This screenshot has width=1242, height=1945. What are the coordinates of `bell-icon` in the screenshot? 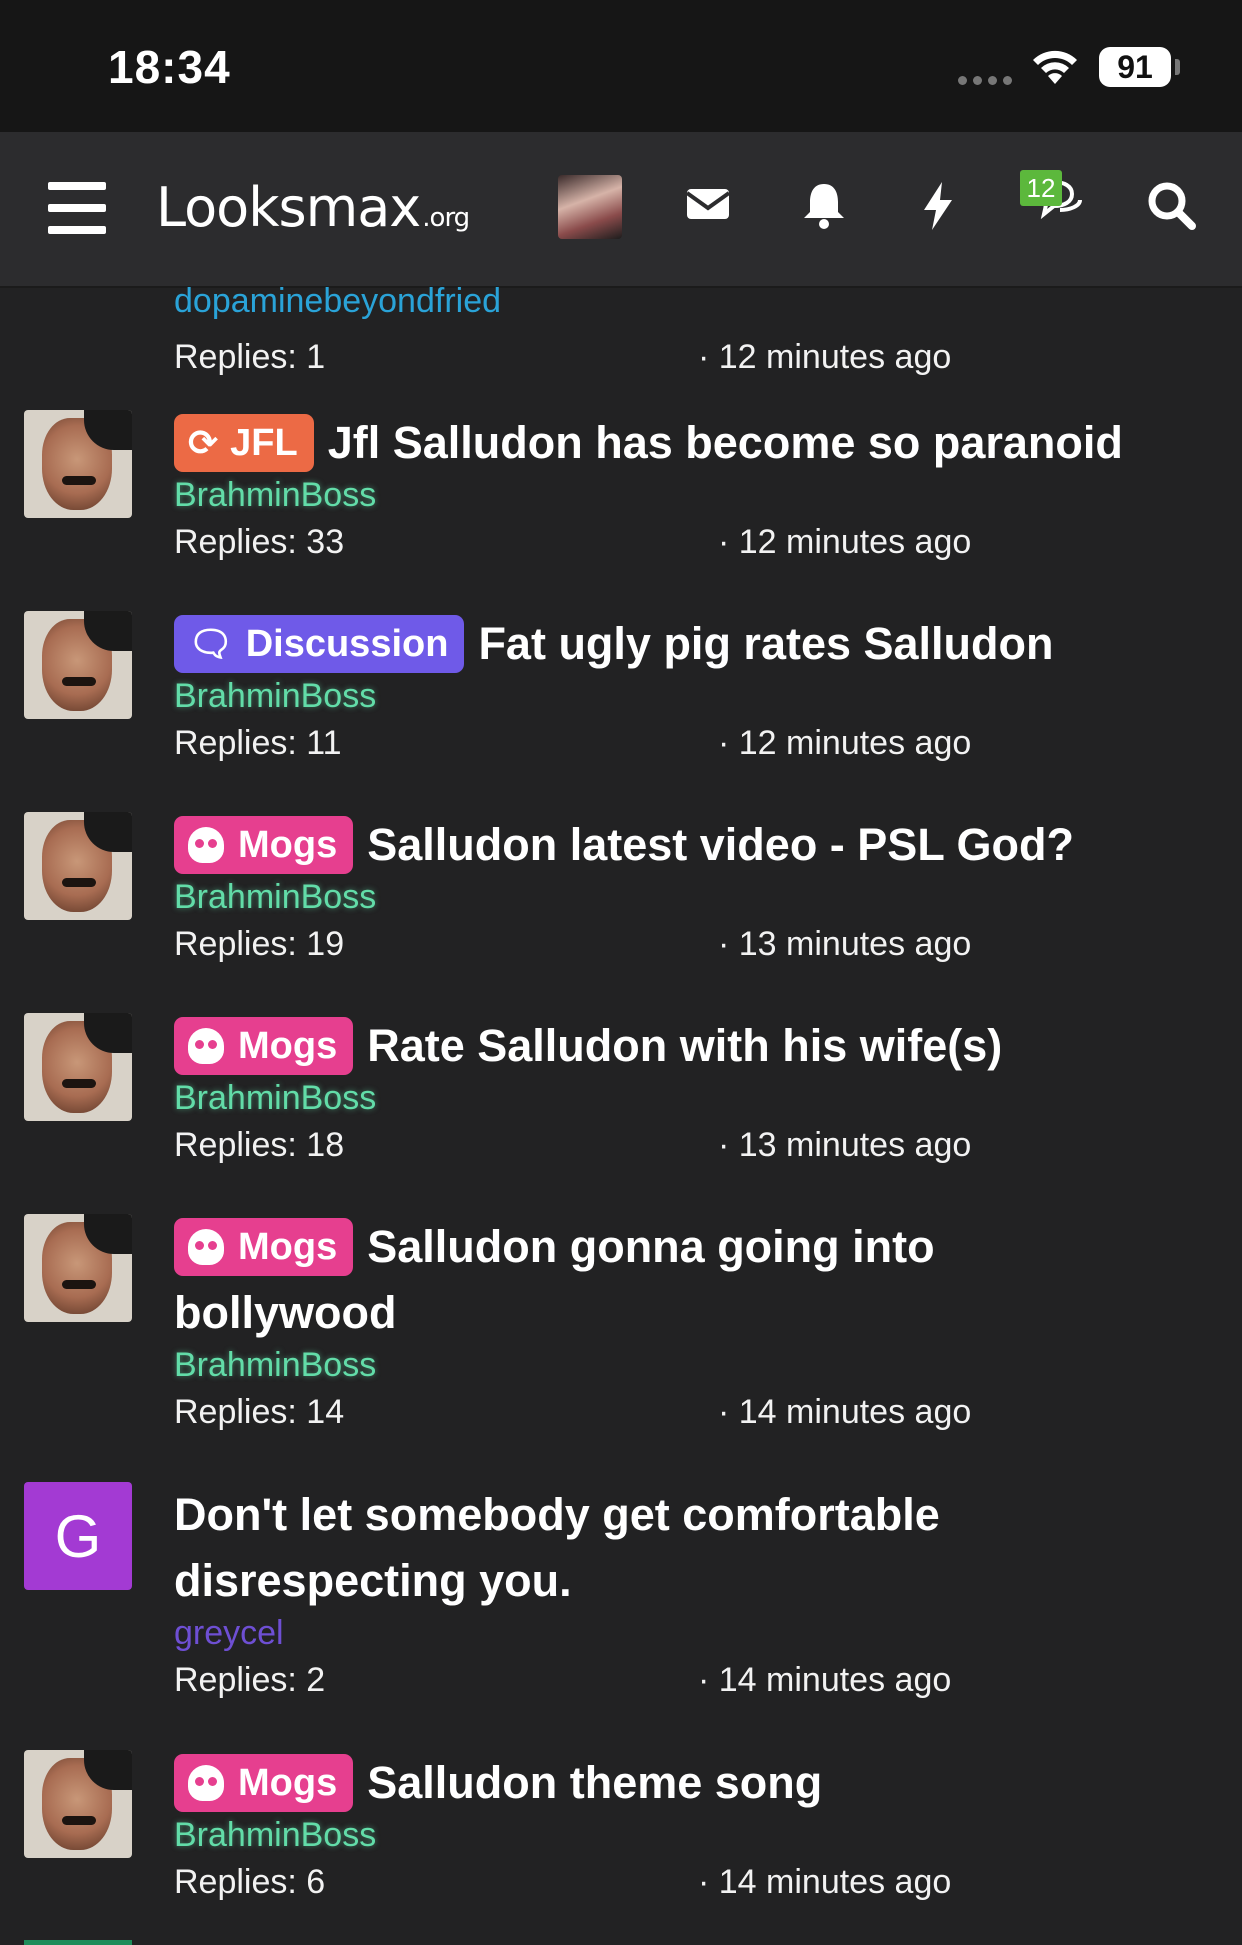 It's located at (824, 205).